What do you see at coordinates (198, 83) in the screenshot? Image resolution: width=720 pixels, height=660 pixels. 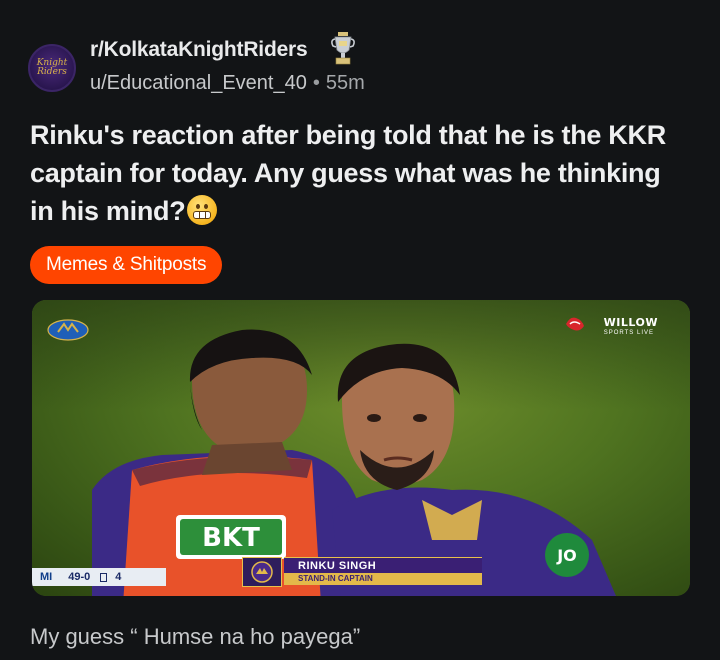 I see `author-name: u/Educational_Event_40` at bounding box center [198, 83].